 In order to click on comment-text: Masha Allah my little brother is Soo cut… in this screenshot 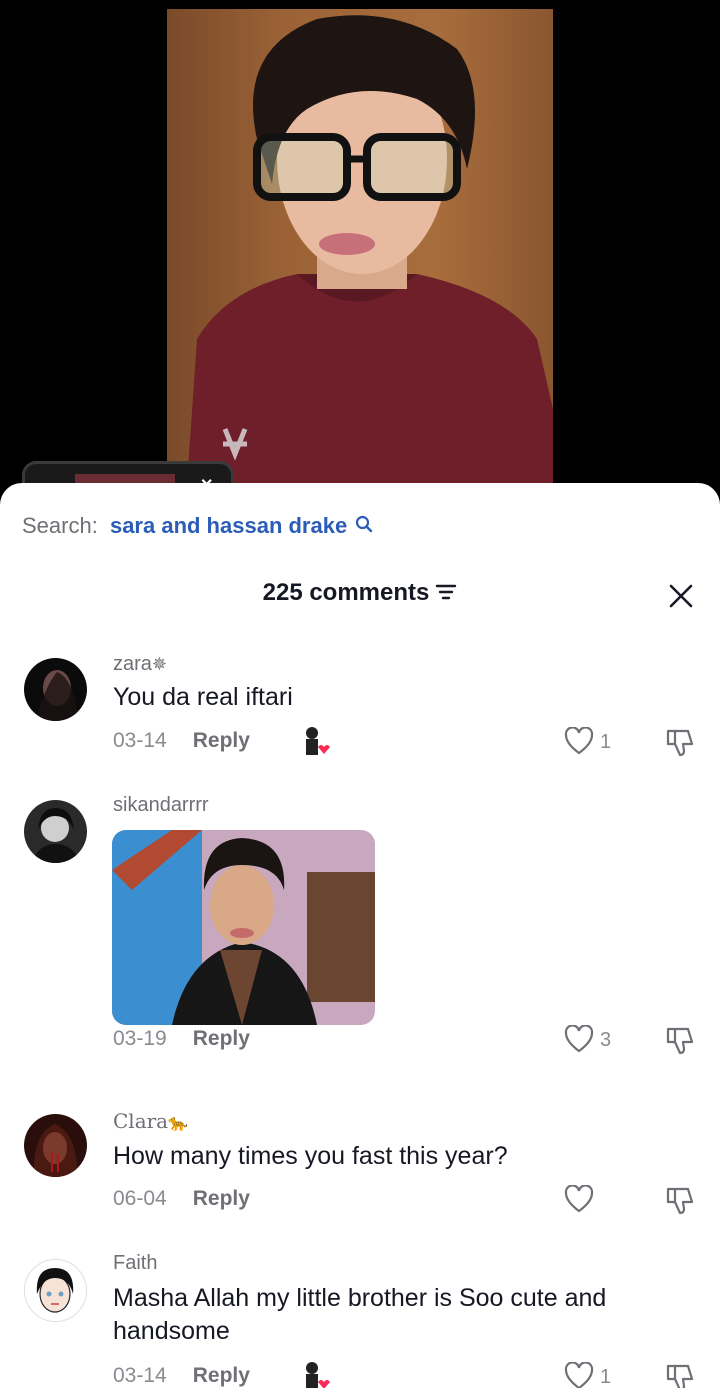, I will do `click(360, 1314)`.